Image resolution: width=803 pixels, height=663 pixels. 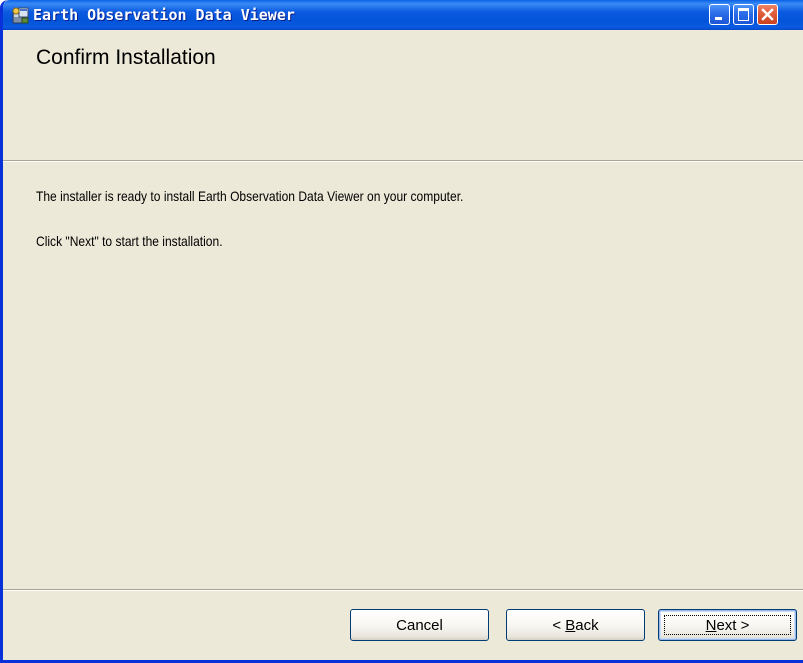 I want to click on instruction-message: Click "Next" to start the installation., so click(x=129, y=241).